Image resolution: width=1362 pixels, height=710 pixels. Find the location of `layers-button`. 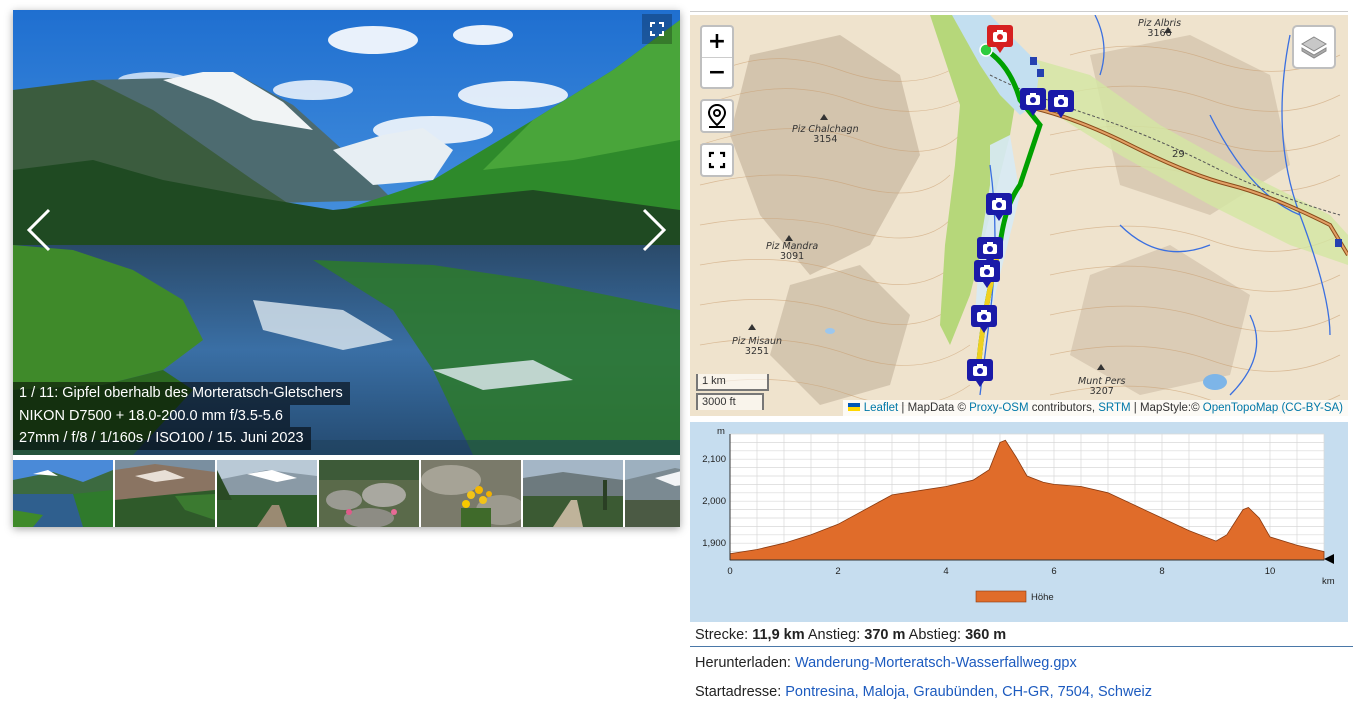

layers-button is located at coordinates (1314, 47).